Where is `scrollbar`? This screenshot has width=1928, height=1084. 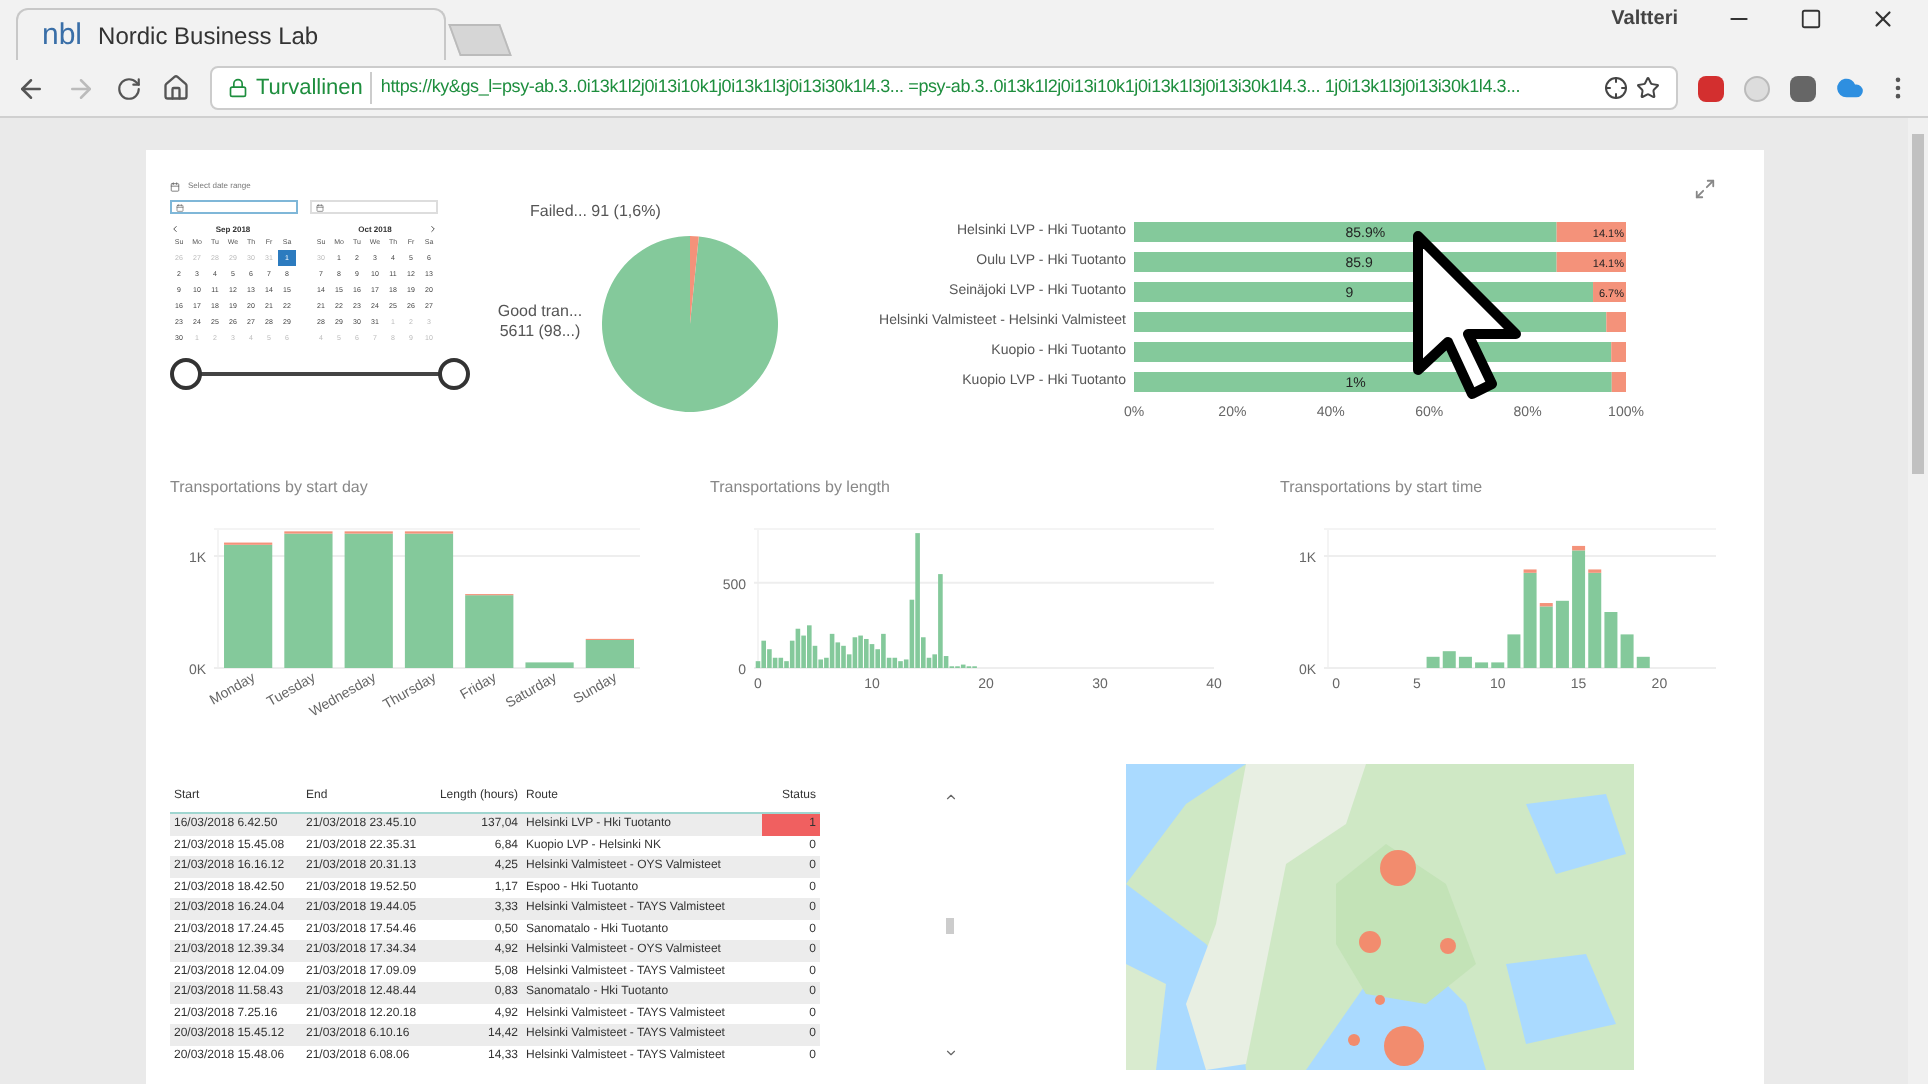
scrollbar is located at coordinates (950, 925).